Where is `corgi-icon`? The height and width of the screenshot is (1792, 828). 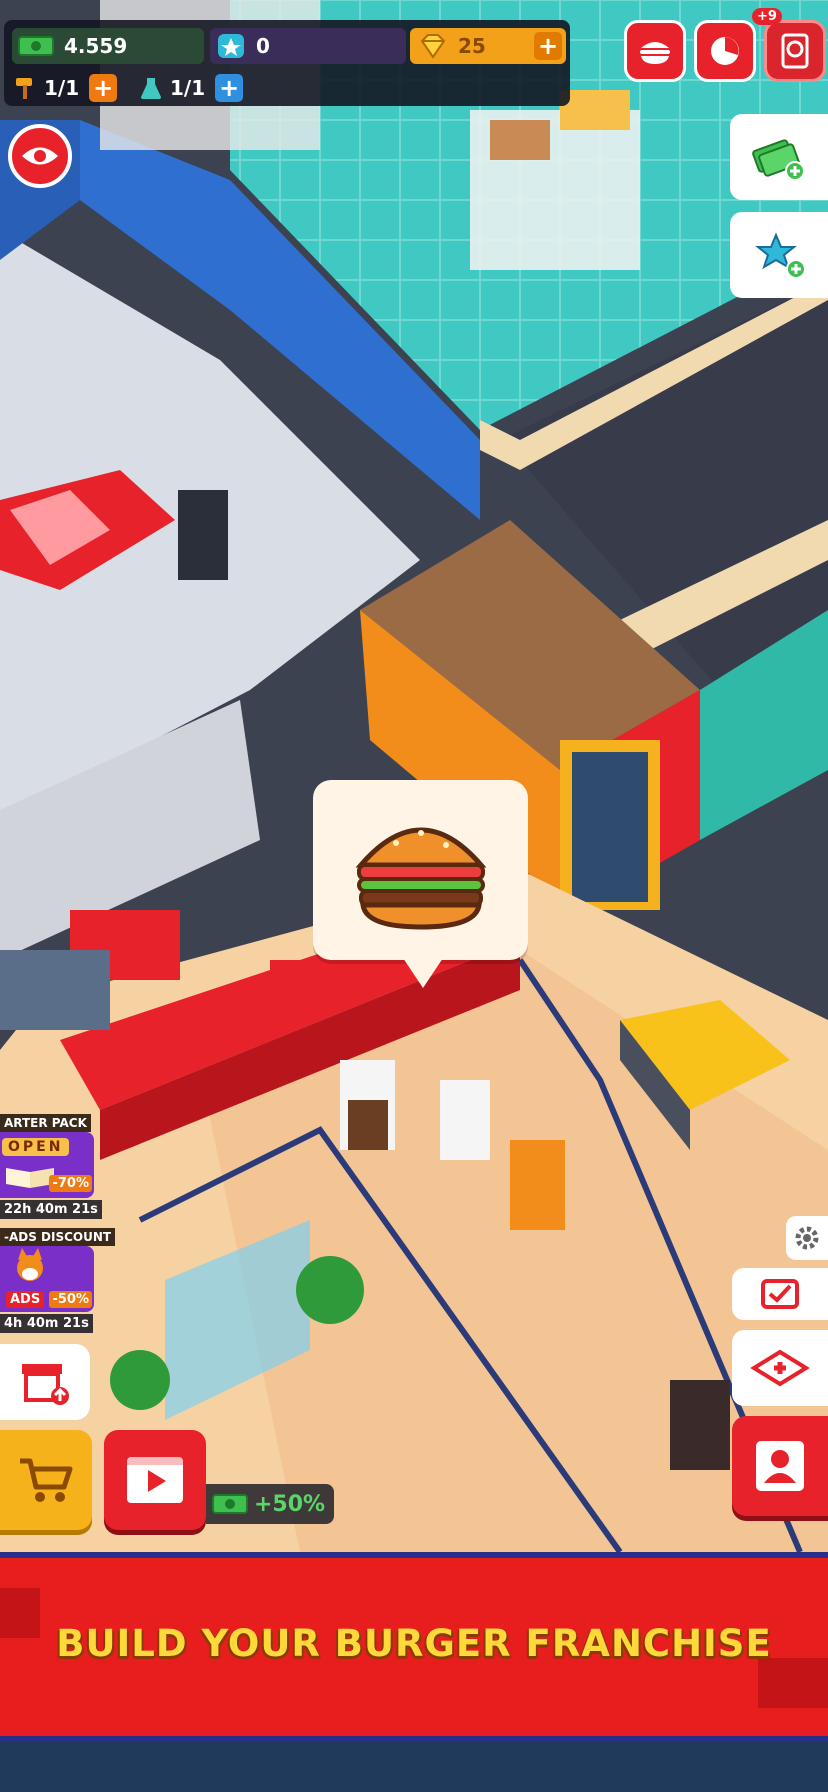 corgi-icon is located at coordinates (30, 1264).